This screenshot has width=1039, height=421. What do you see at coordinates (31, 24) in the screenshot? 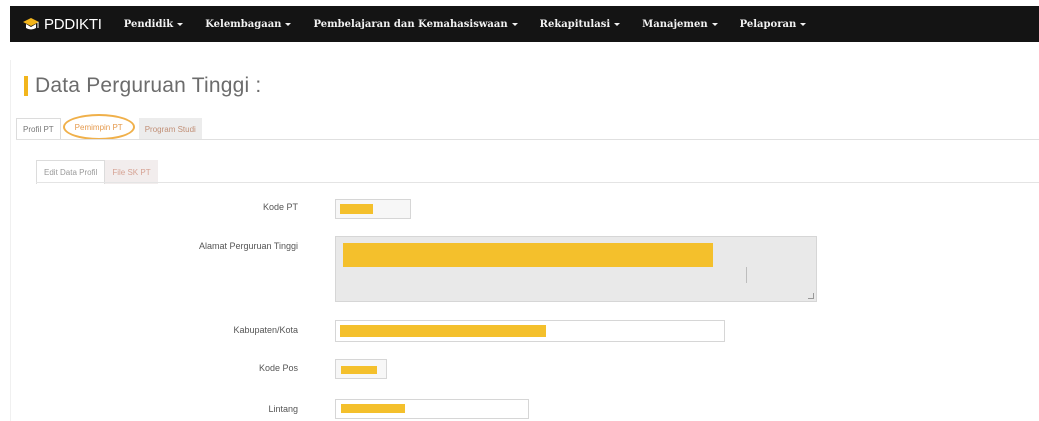
I see `graduation-cap-icon` at bounding box center [31, 24].